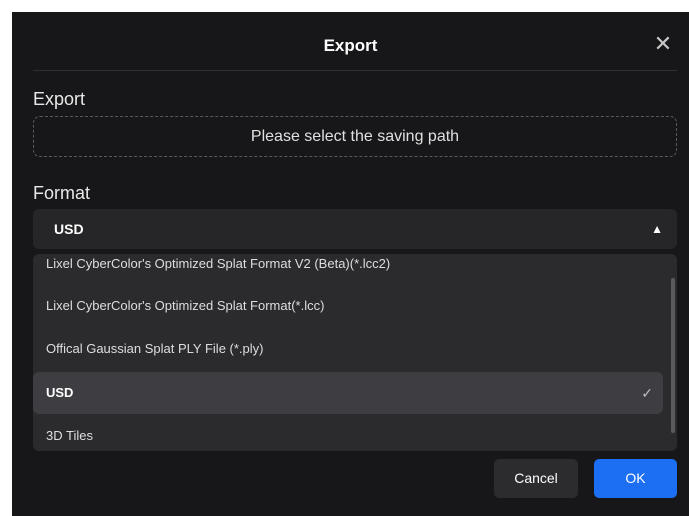 This screenshot has height=516, width=689. What do you see at coordinates (657, 229) in the screenshot?
I see `triangle-up-icon: ▲` at bounding box center [657, 229].